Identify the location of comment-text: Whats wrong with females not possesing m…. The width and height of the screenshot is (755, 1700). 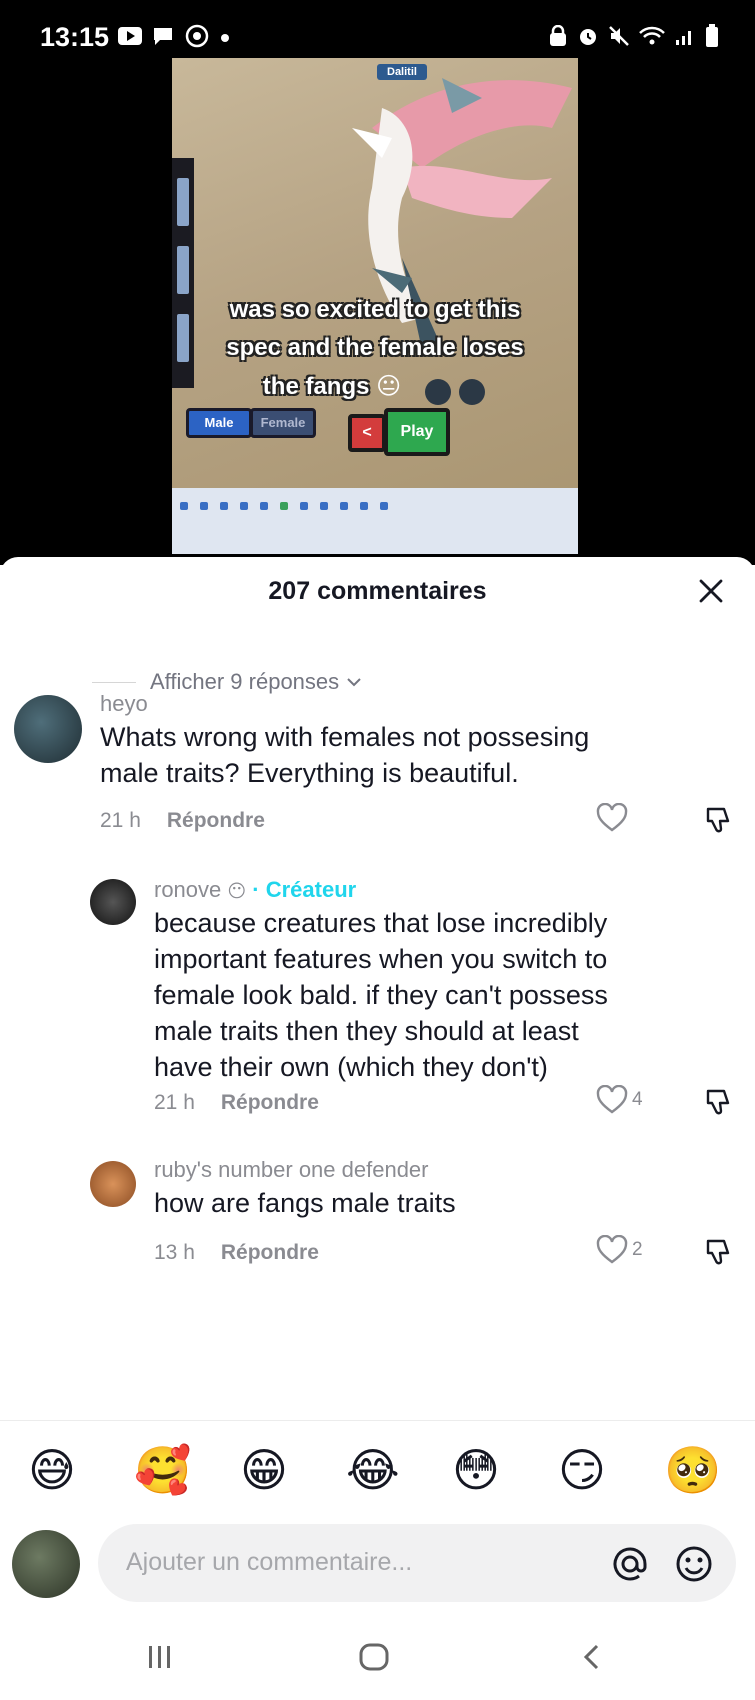
(345, 755).